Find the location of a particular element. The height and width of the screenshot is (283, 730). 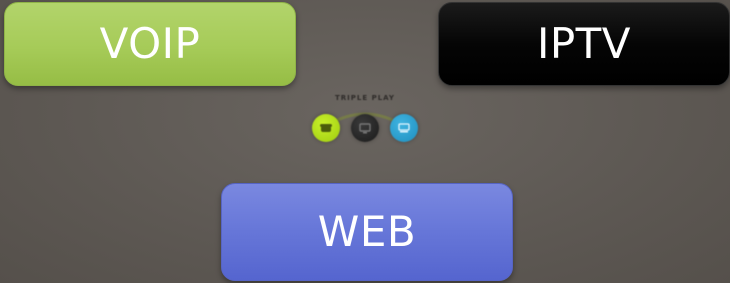

iptv-button: IPTV is located at coordinates (584, 44).